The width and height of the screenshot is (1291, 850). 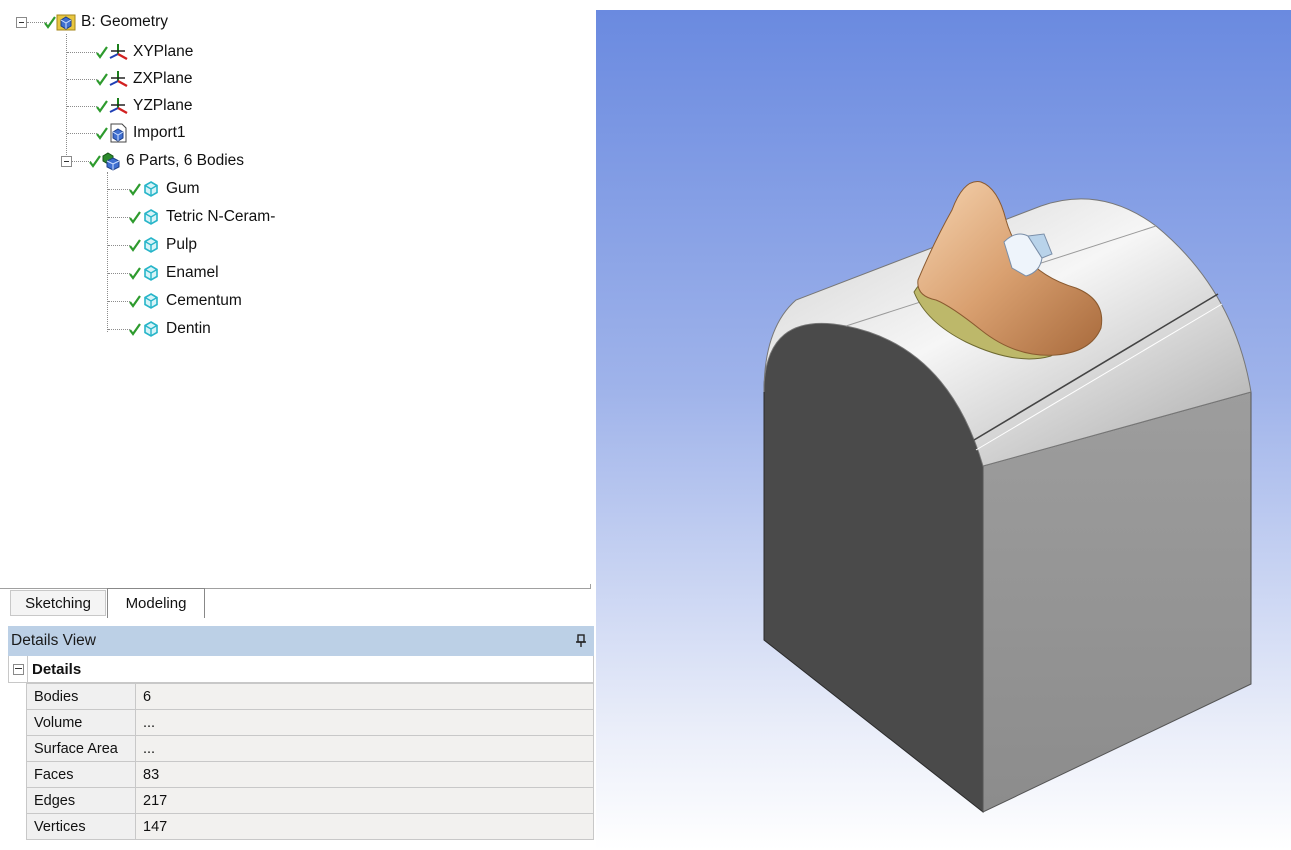 I want to click on pin-icon, so click(x=581, y=641).